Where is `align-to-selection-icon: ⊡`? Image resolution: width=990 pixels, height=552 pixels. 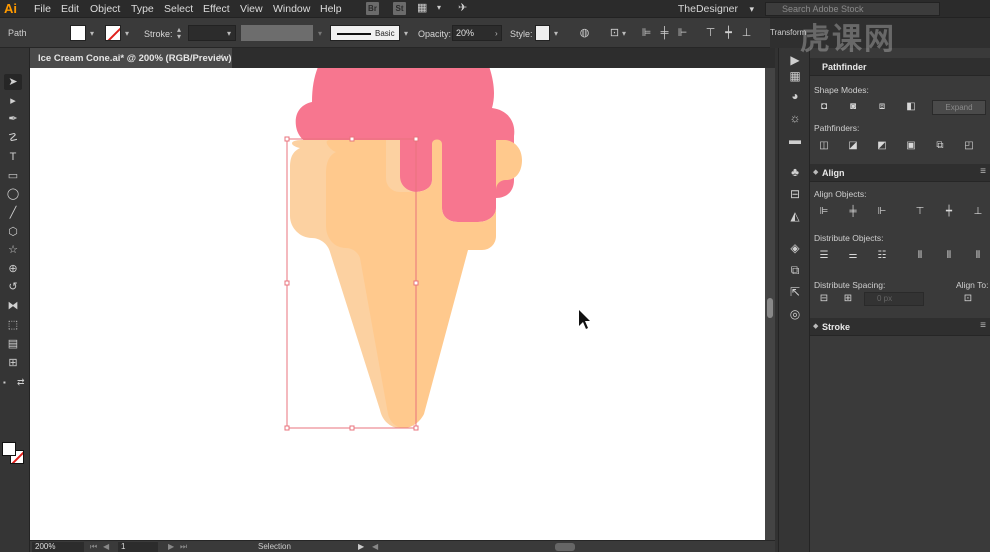
align-to-selection-icon: ⊡ is located at coordinates (968, 299).